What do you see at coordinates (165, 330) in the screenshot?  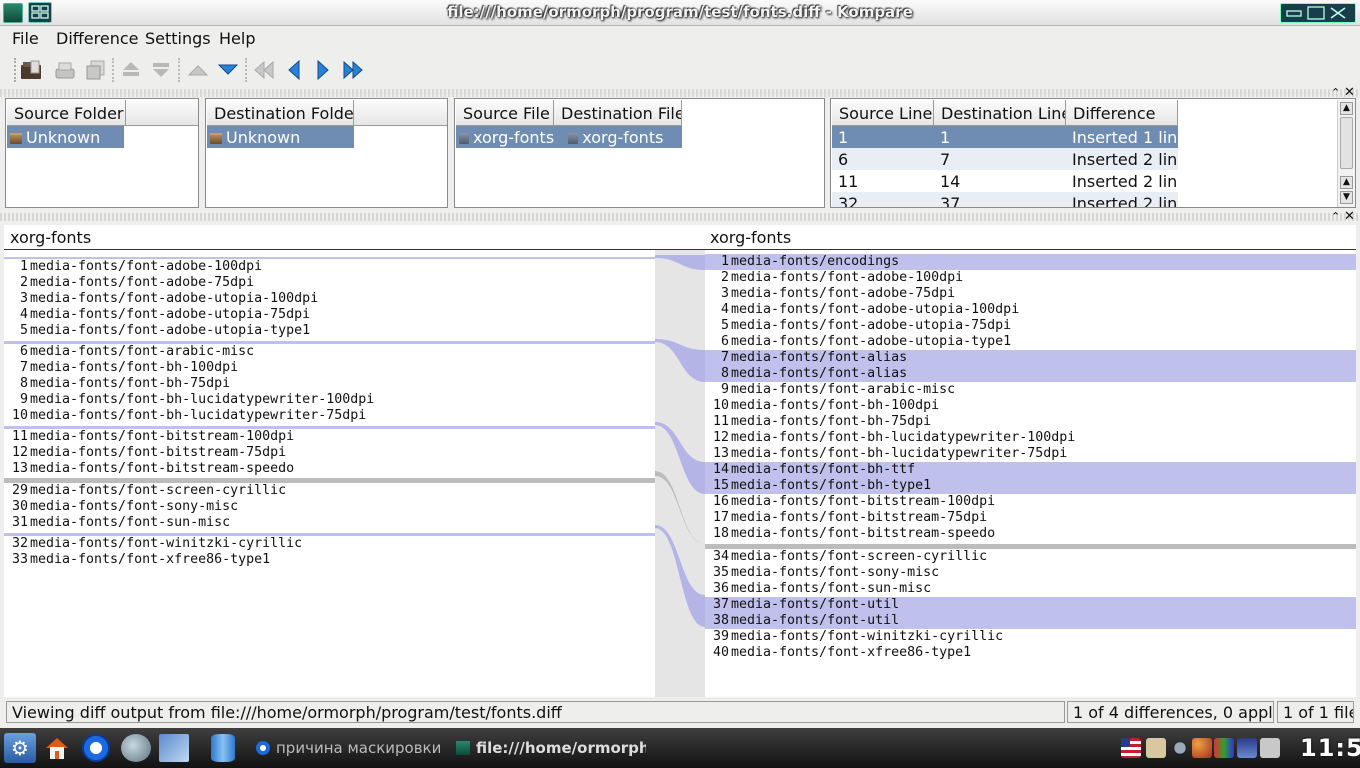 I see `line: 5 media-fonts/font-adobe-utopia-type1` at bounding box center [165, 330].